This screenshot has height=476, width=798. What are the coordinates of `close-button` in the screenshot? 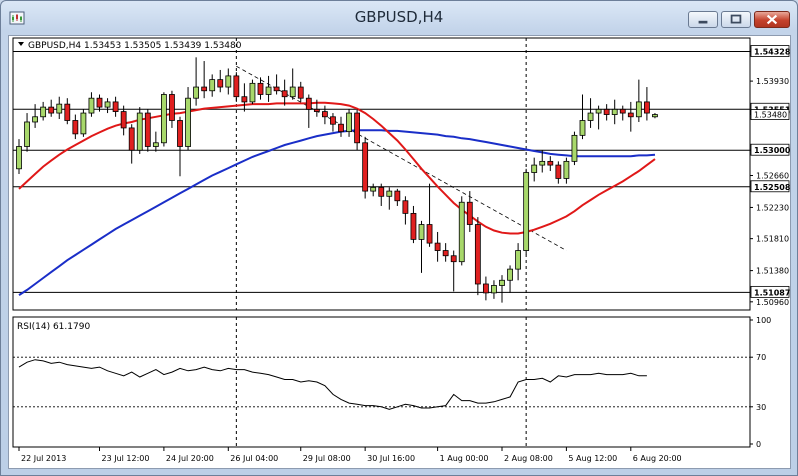 It's located at (772, 19).